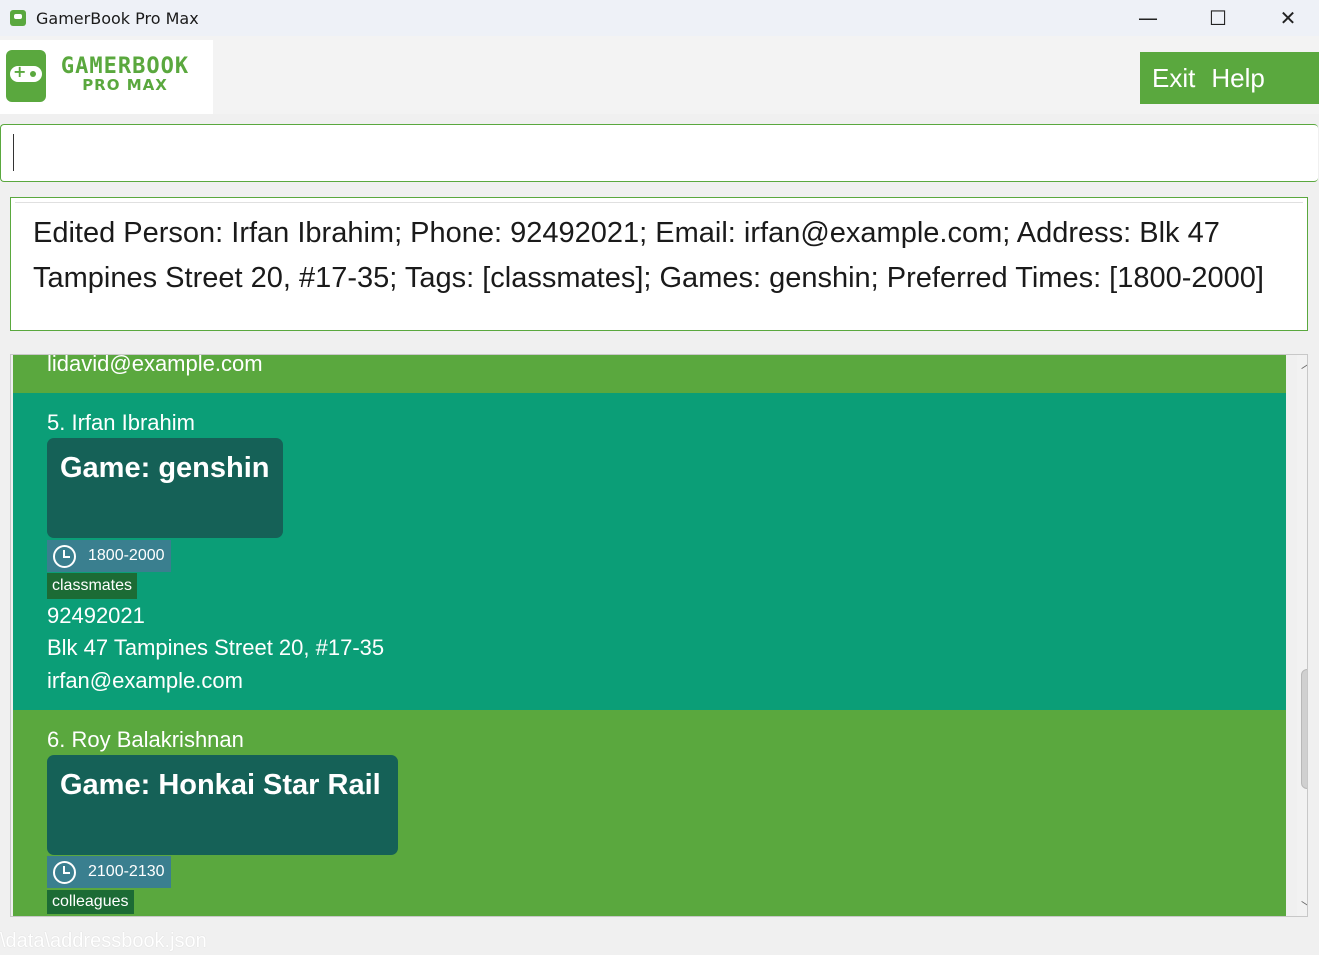  What do you see at coordinates (1148, 18) in the screenshot?
I see `minimize-button: —` at bounding box center [1148, 18].